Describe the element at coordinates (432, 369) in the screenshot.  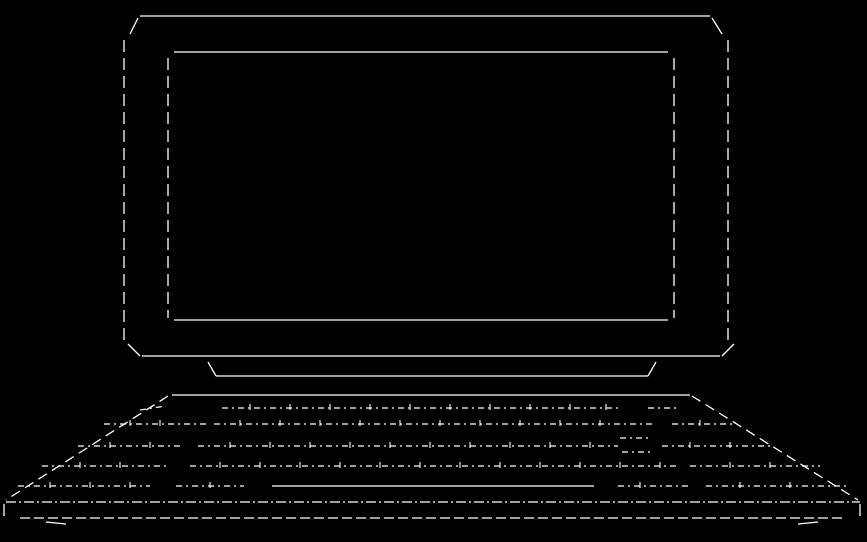
I see `monitor-stand` at that location.